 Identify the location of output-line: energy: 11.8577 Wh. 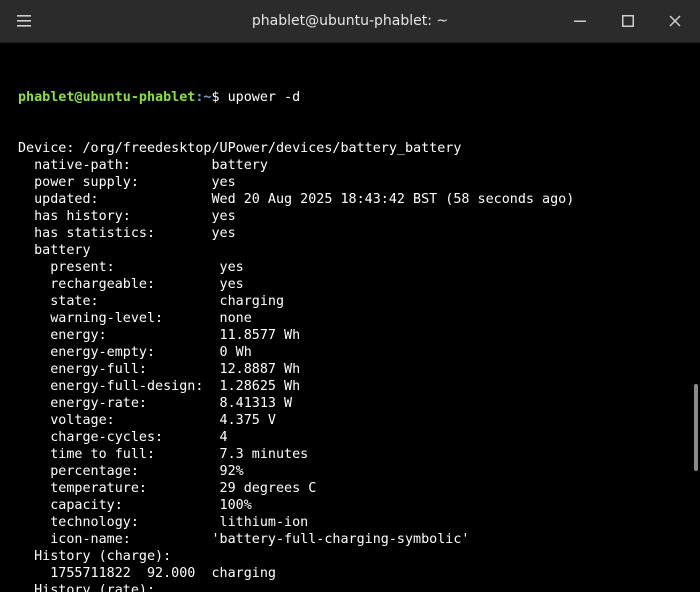
(159, 335).